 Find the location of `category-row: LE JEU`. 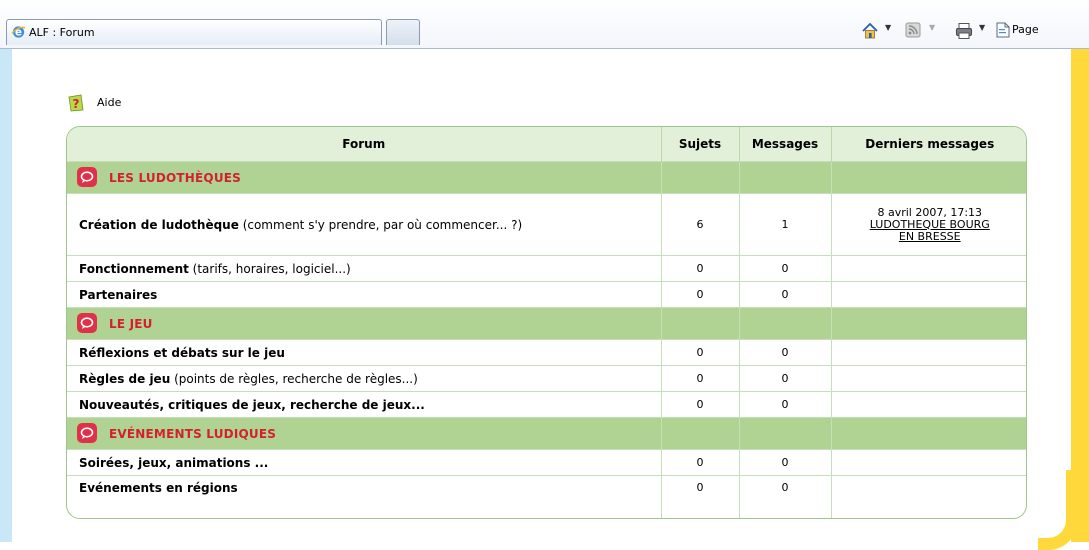

category-row: LE JEU is located at coordinates (546, 323).